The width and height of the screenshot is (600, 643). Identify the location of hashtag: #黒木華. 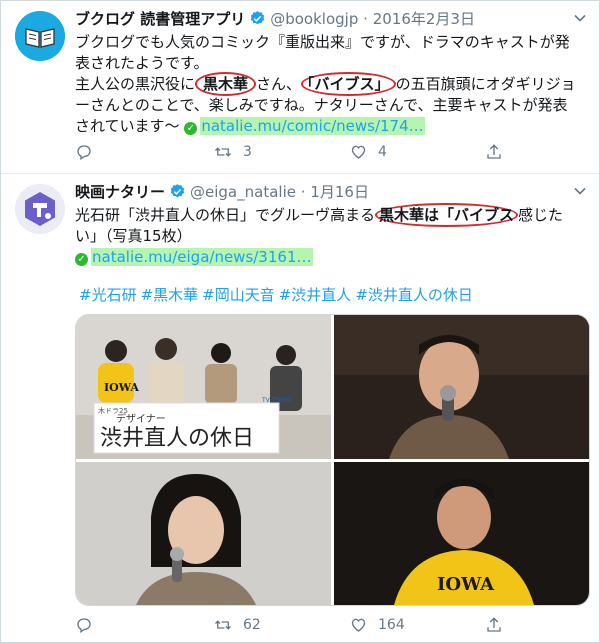
(170, 295).